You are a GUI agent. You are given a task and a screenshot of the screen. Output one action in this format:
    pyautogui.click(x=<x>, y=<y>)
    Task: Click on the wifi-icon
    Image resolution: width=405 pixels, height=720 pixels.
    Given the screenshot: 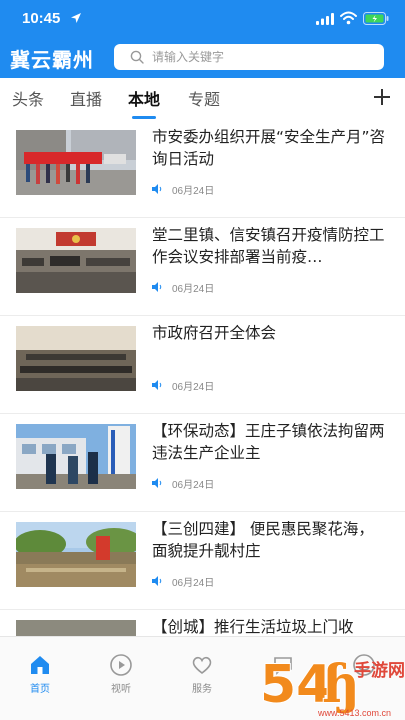 What is the action you would take?
    pyautogui.click(x=348, y=18)
    